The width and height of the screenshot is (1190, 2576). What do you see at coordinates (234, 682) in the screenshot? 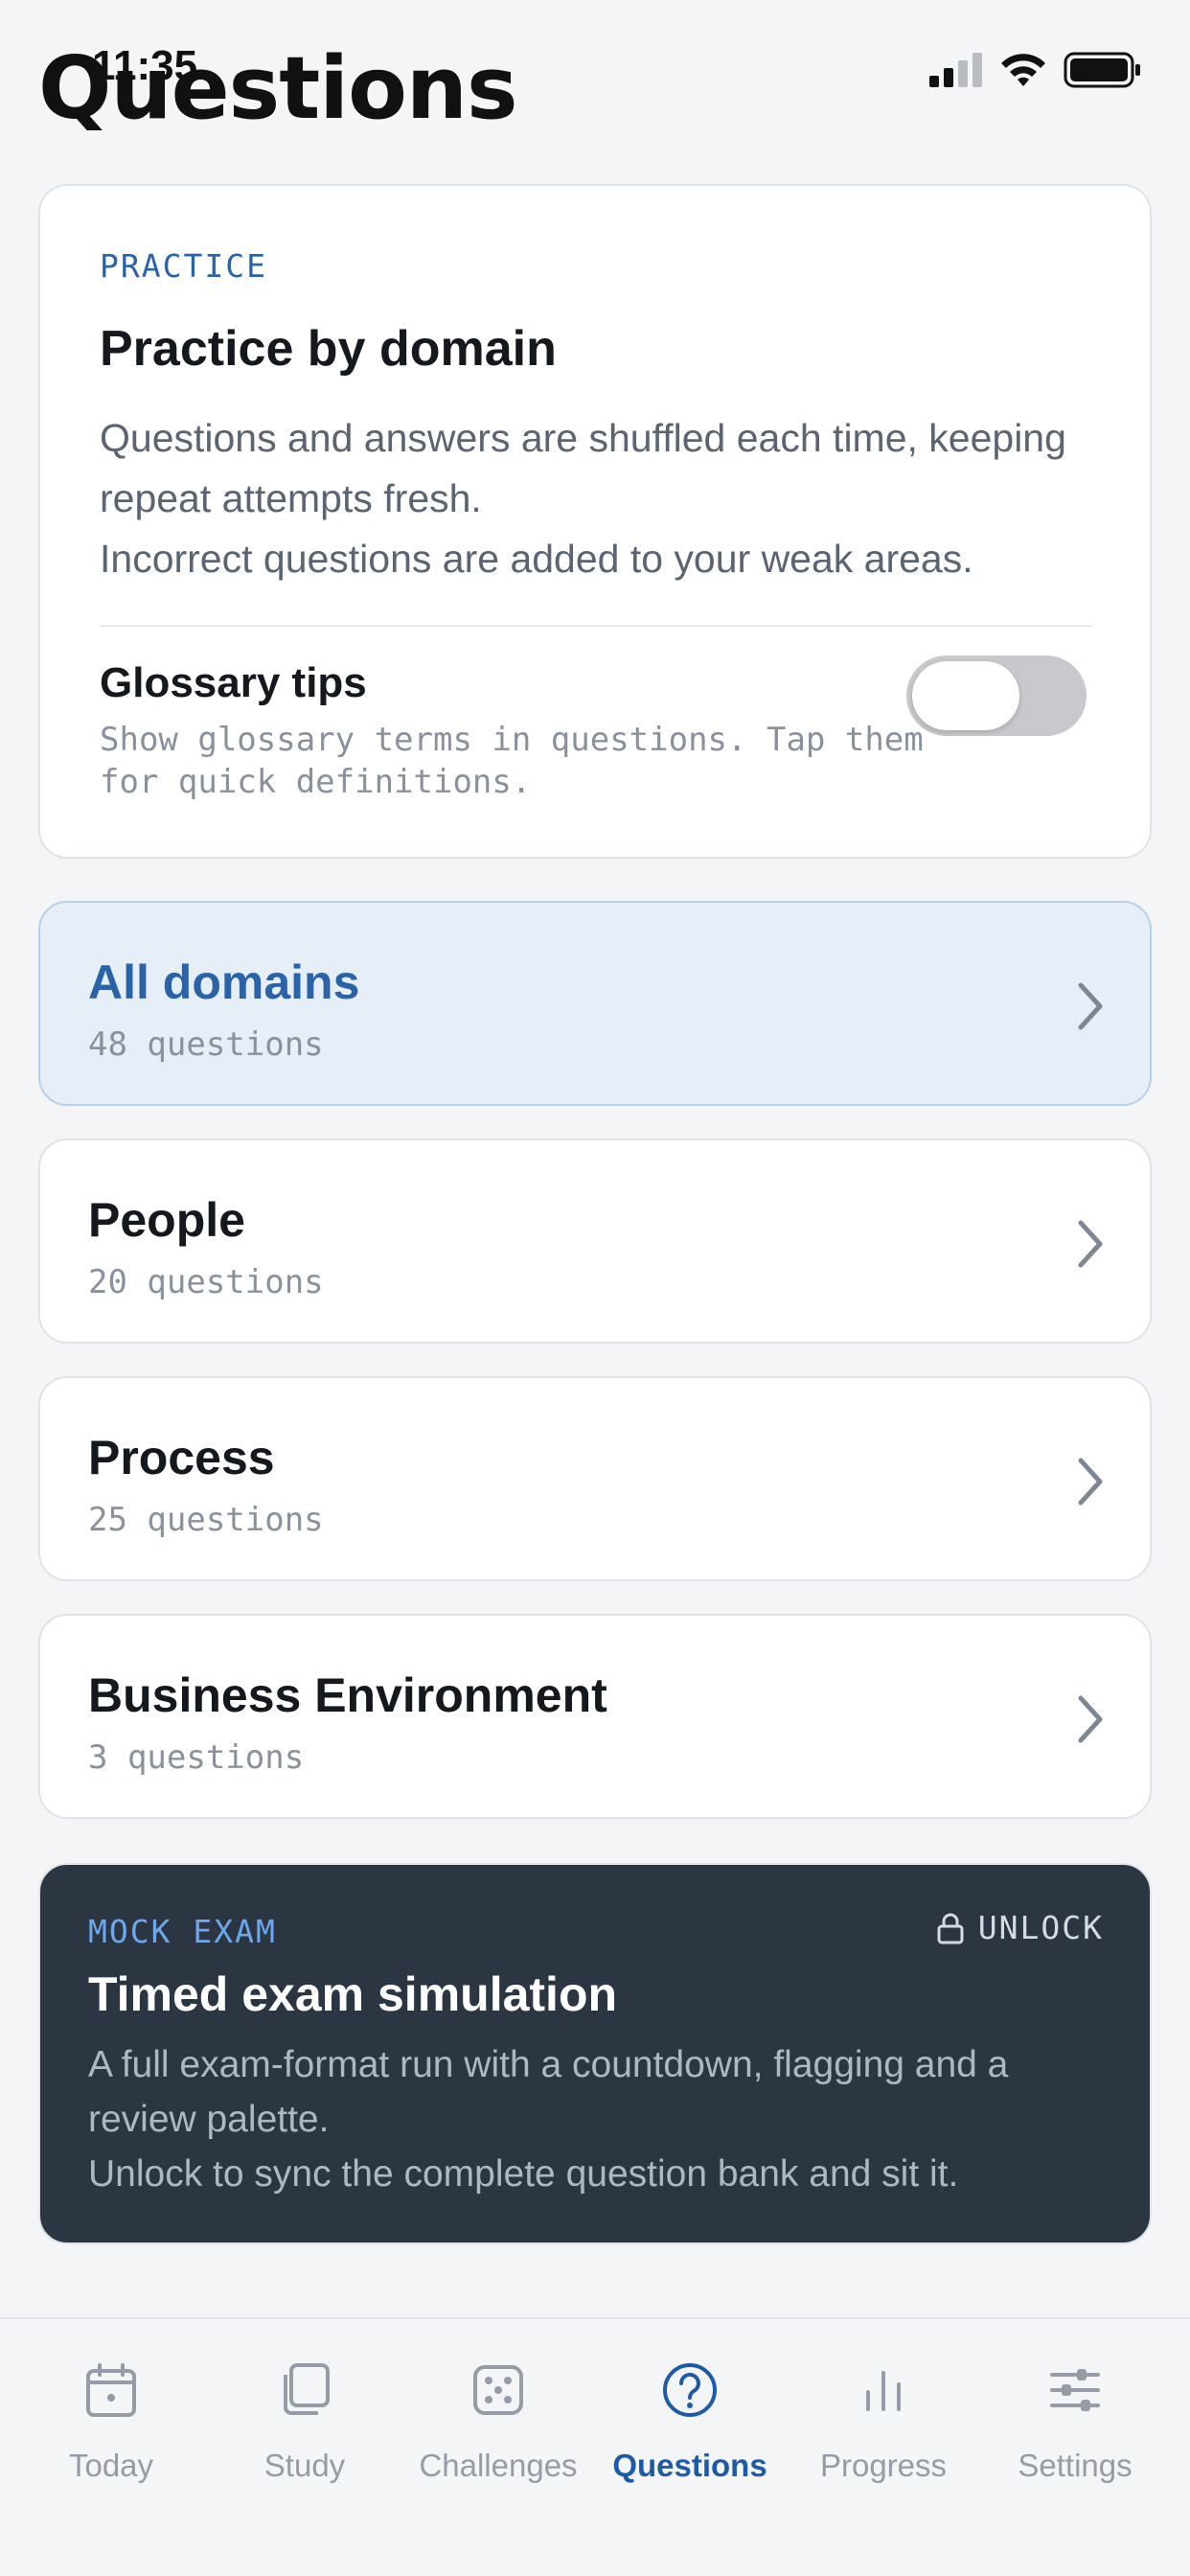
I see `glossary-title: Glossary tips` at bounding box center [234, 682].